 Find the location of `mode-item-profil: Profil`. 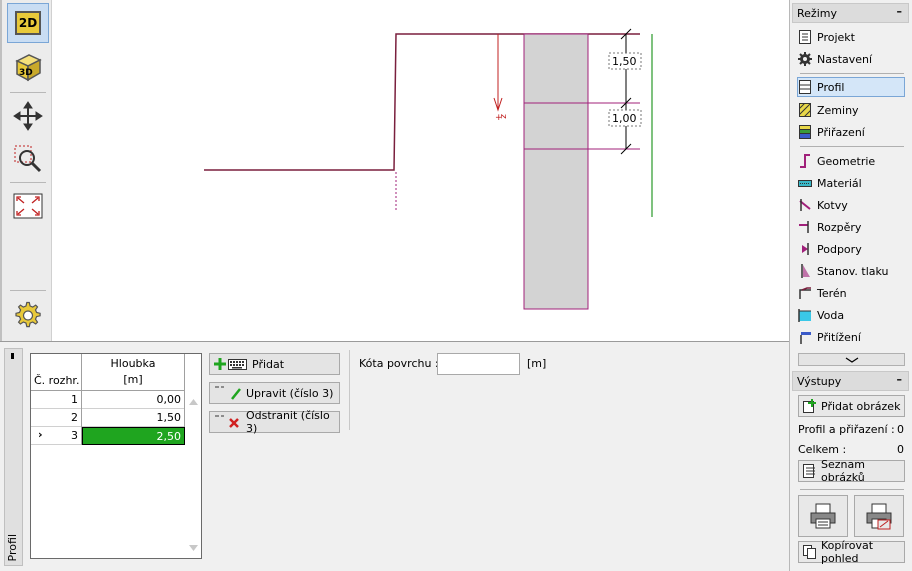

mode-item-profil: Profil is located at coordinates (851, 87).